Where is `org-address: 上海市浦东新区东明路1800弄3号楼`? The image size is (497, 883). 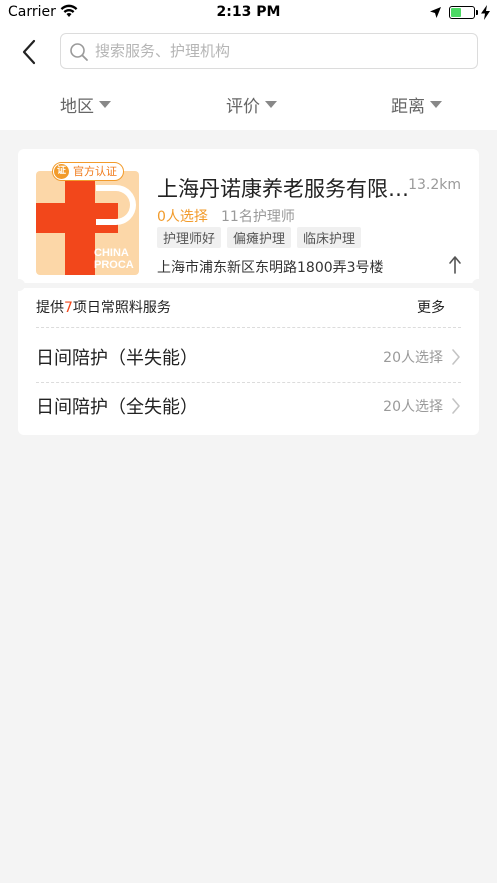 org-address: 上海市浦东新区东明路1800弄3号楼 is located at coordinates (270, 268).